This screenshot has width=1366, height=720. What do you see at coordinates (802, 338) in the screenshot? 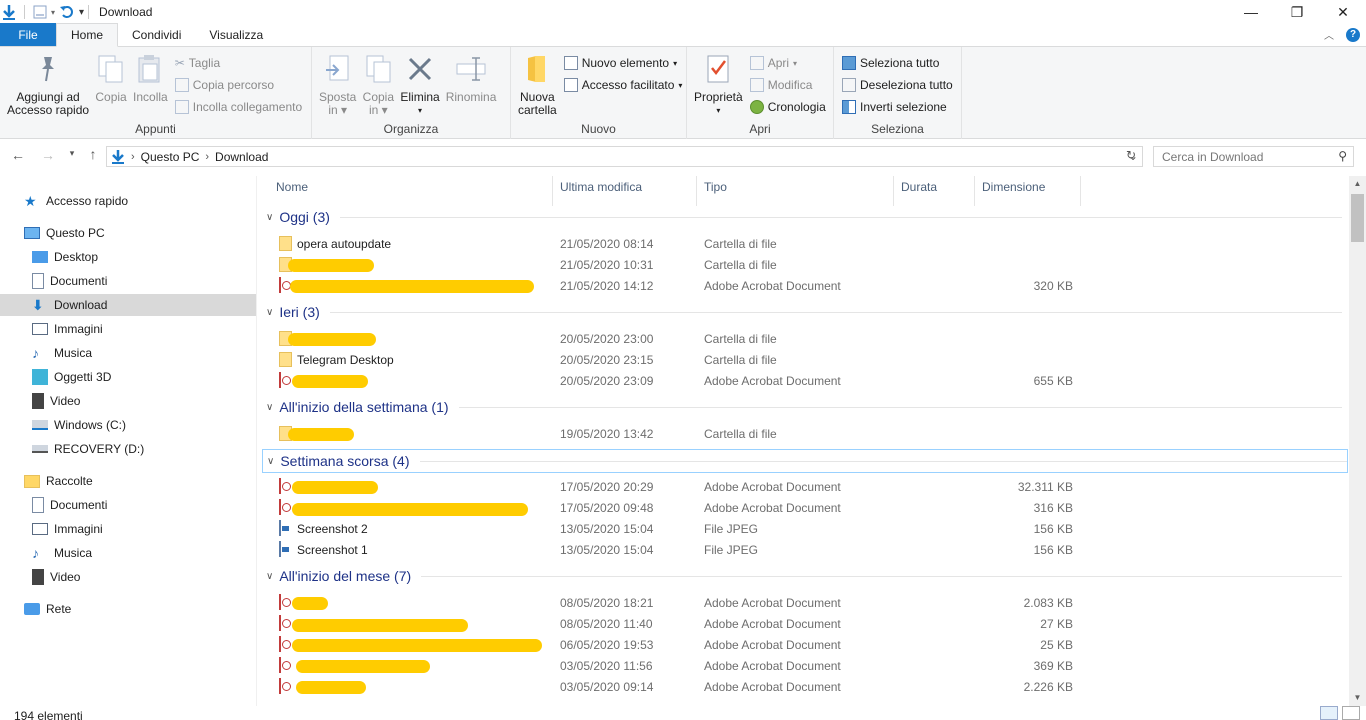
I see `table-row: 20/05/2020 23:00 Cartella di file` at bounding box center [802, 338].